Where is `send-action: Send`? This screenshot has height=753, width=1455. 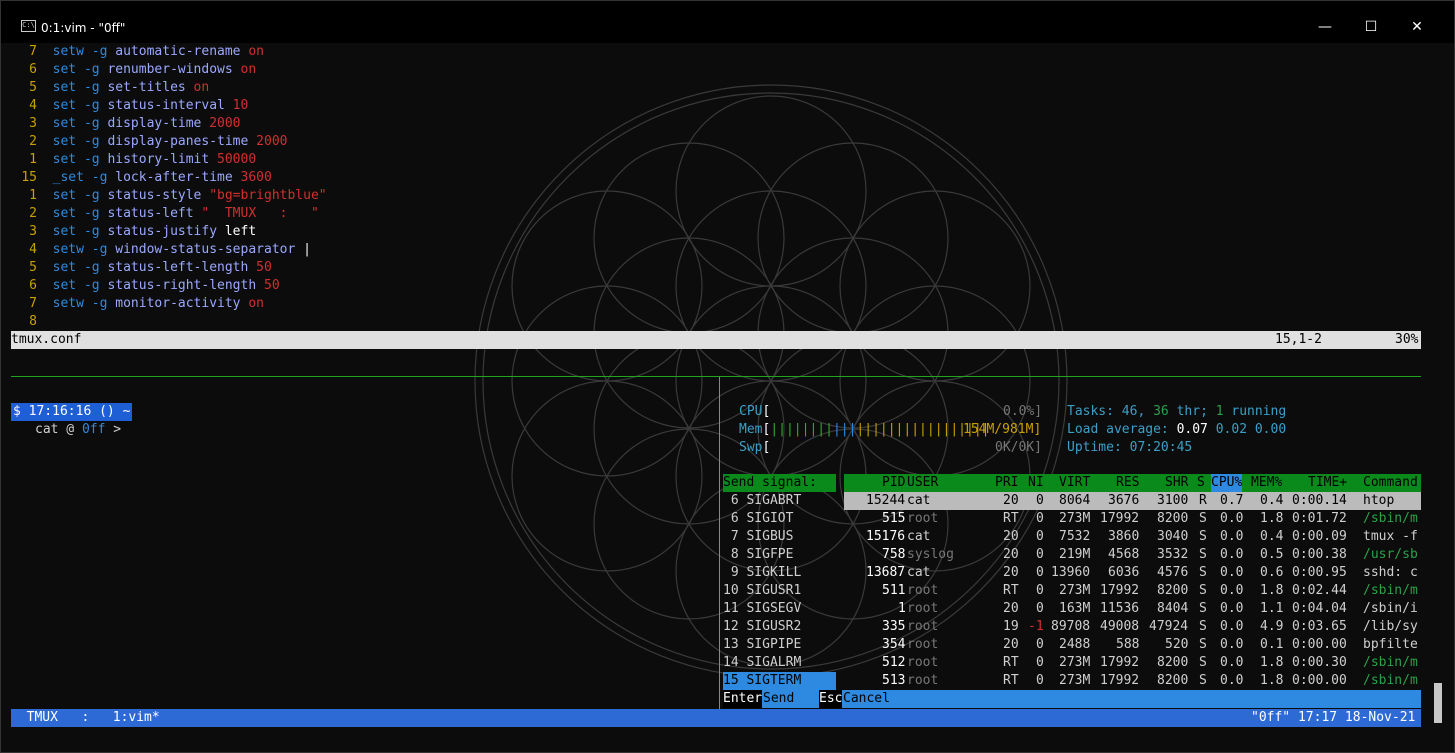 send-action: Send is located at coordinates (778, 699).